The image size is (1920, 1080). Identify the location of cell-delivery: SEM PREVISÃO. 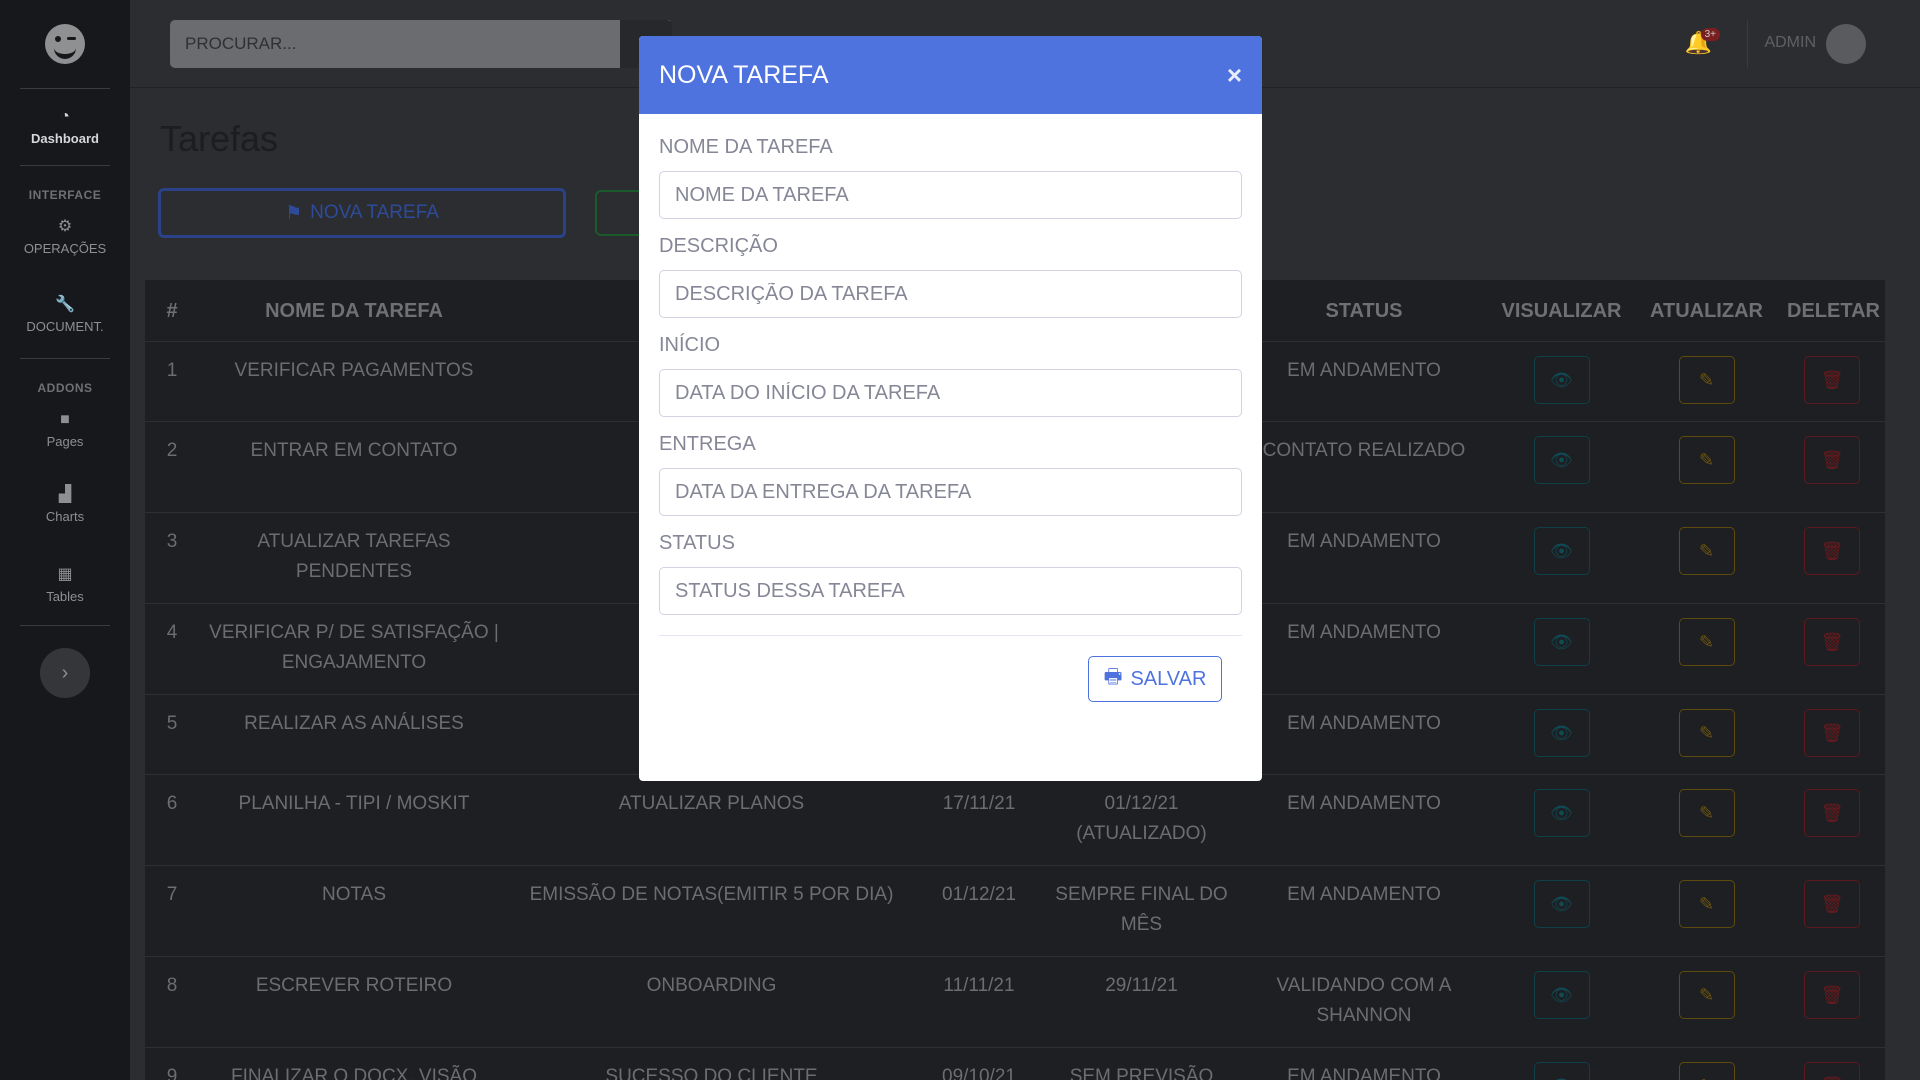
(1141, 1073).